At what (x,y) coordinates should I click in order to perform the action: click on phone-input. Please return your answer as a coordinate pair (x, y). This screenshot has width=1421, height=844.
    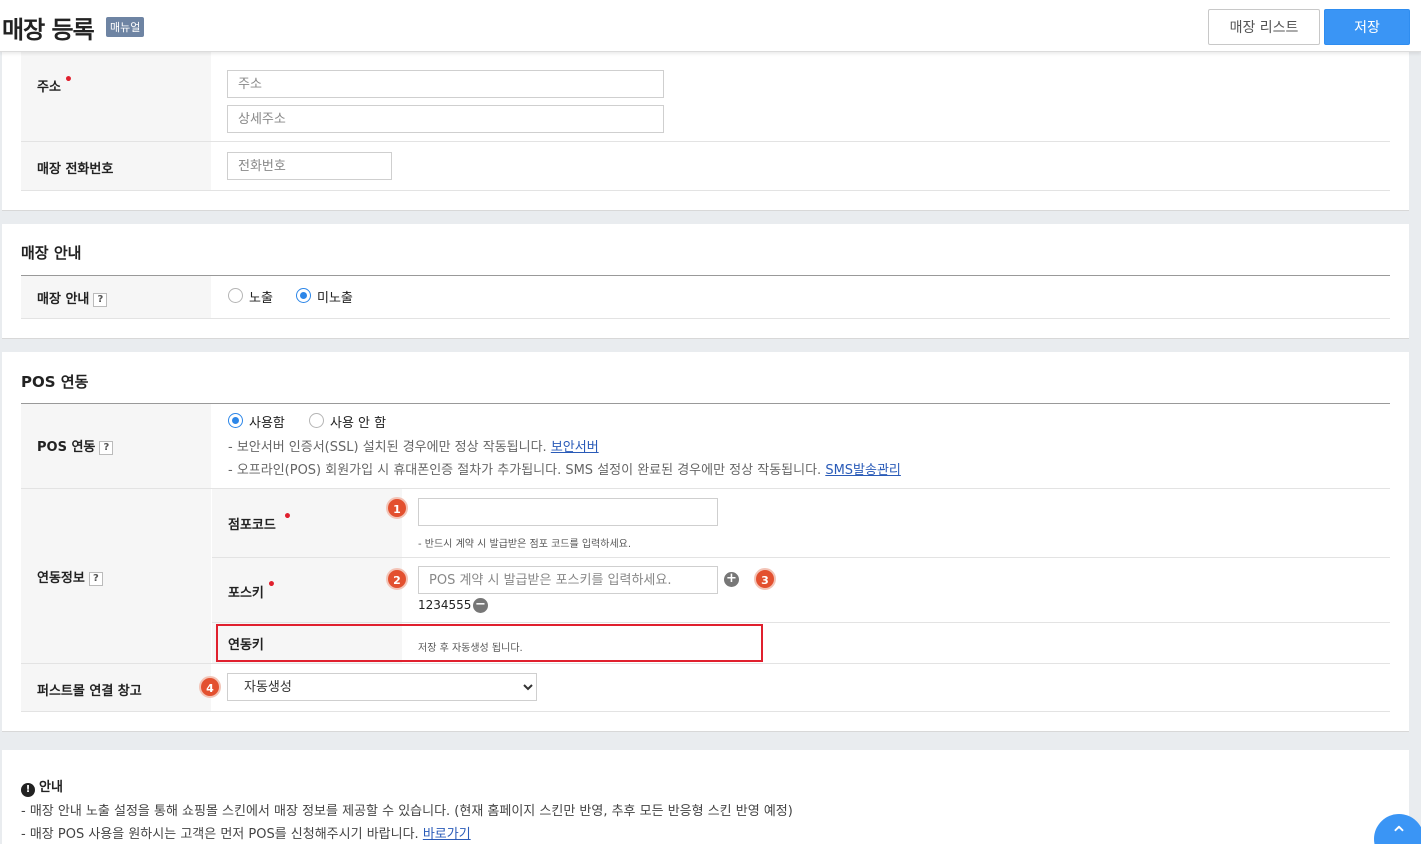
    Looking at the image, I should click on (309, 166).